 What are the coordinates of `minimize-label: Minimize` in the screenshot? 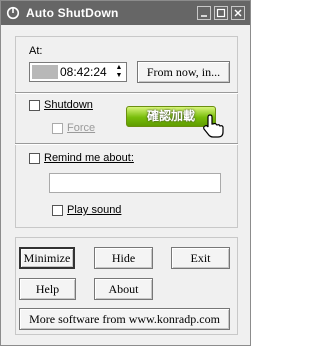 It's located at (47, 257).